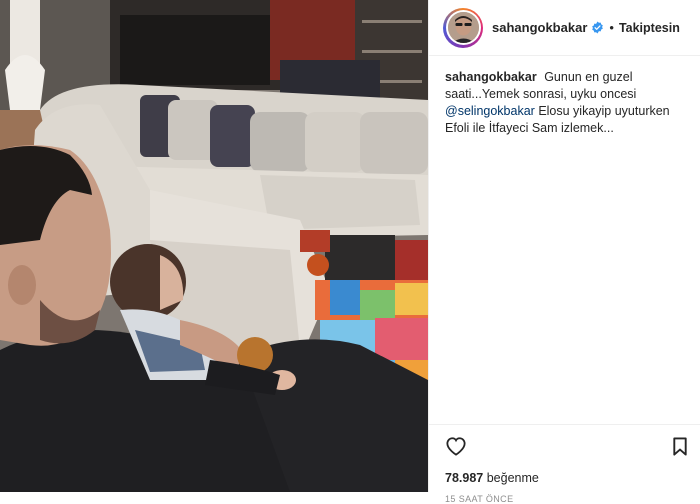 Image resolution: width=700 pixels, height=504 pixels. What do you see at coordinates (564, 441) in the screenshot?
I see `post-actions-bar` at bounding box center [564, 441].